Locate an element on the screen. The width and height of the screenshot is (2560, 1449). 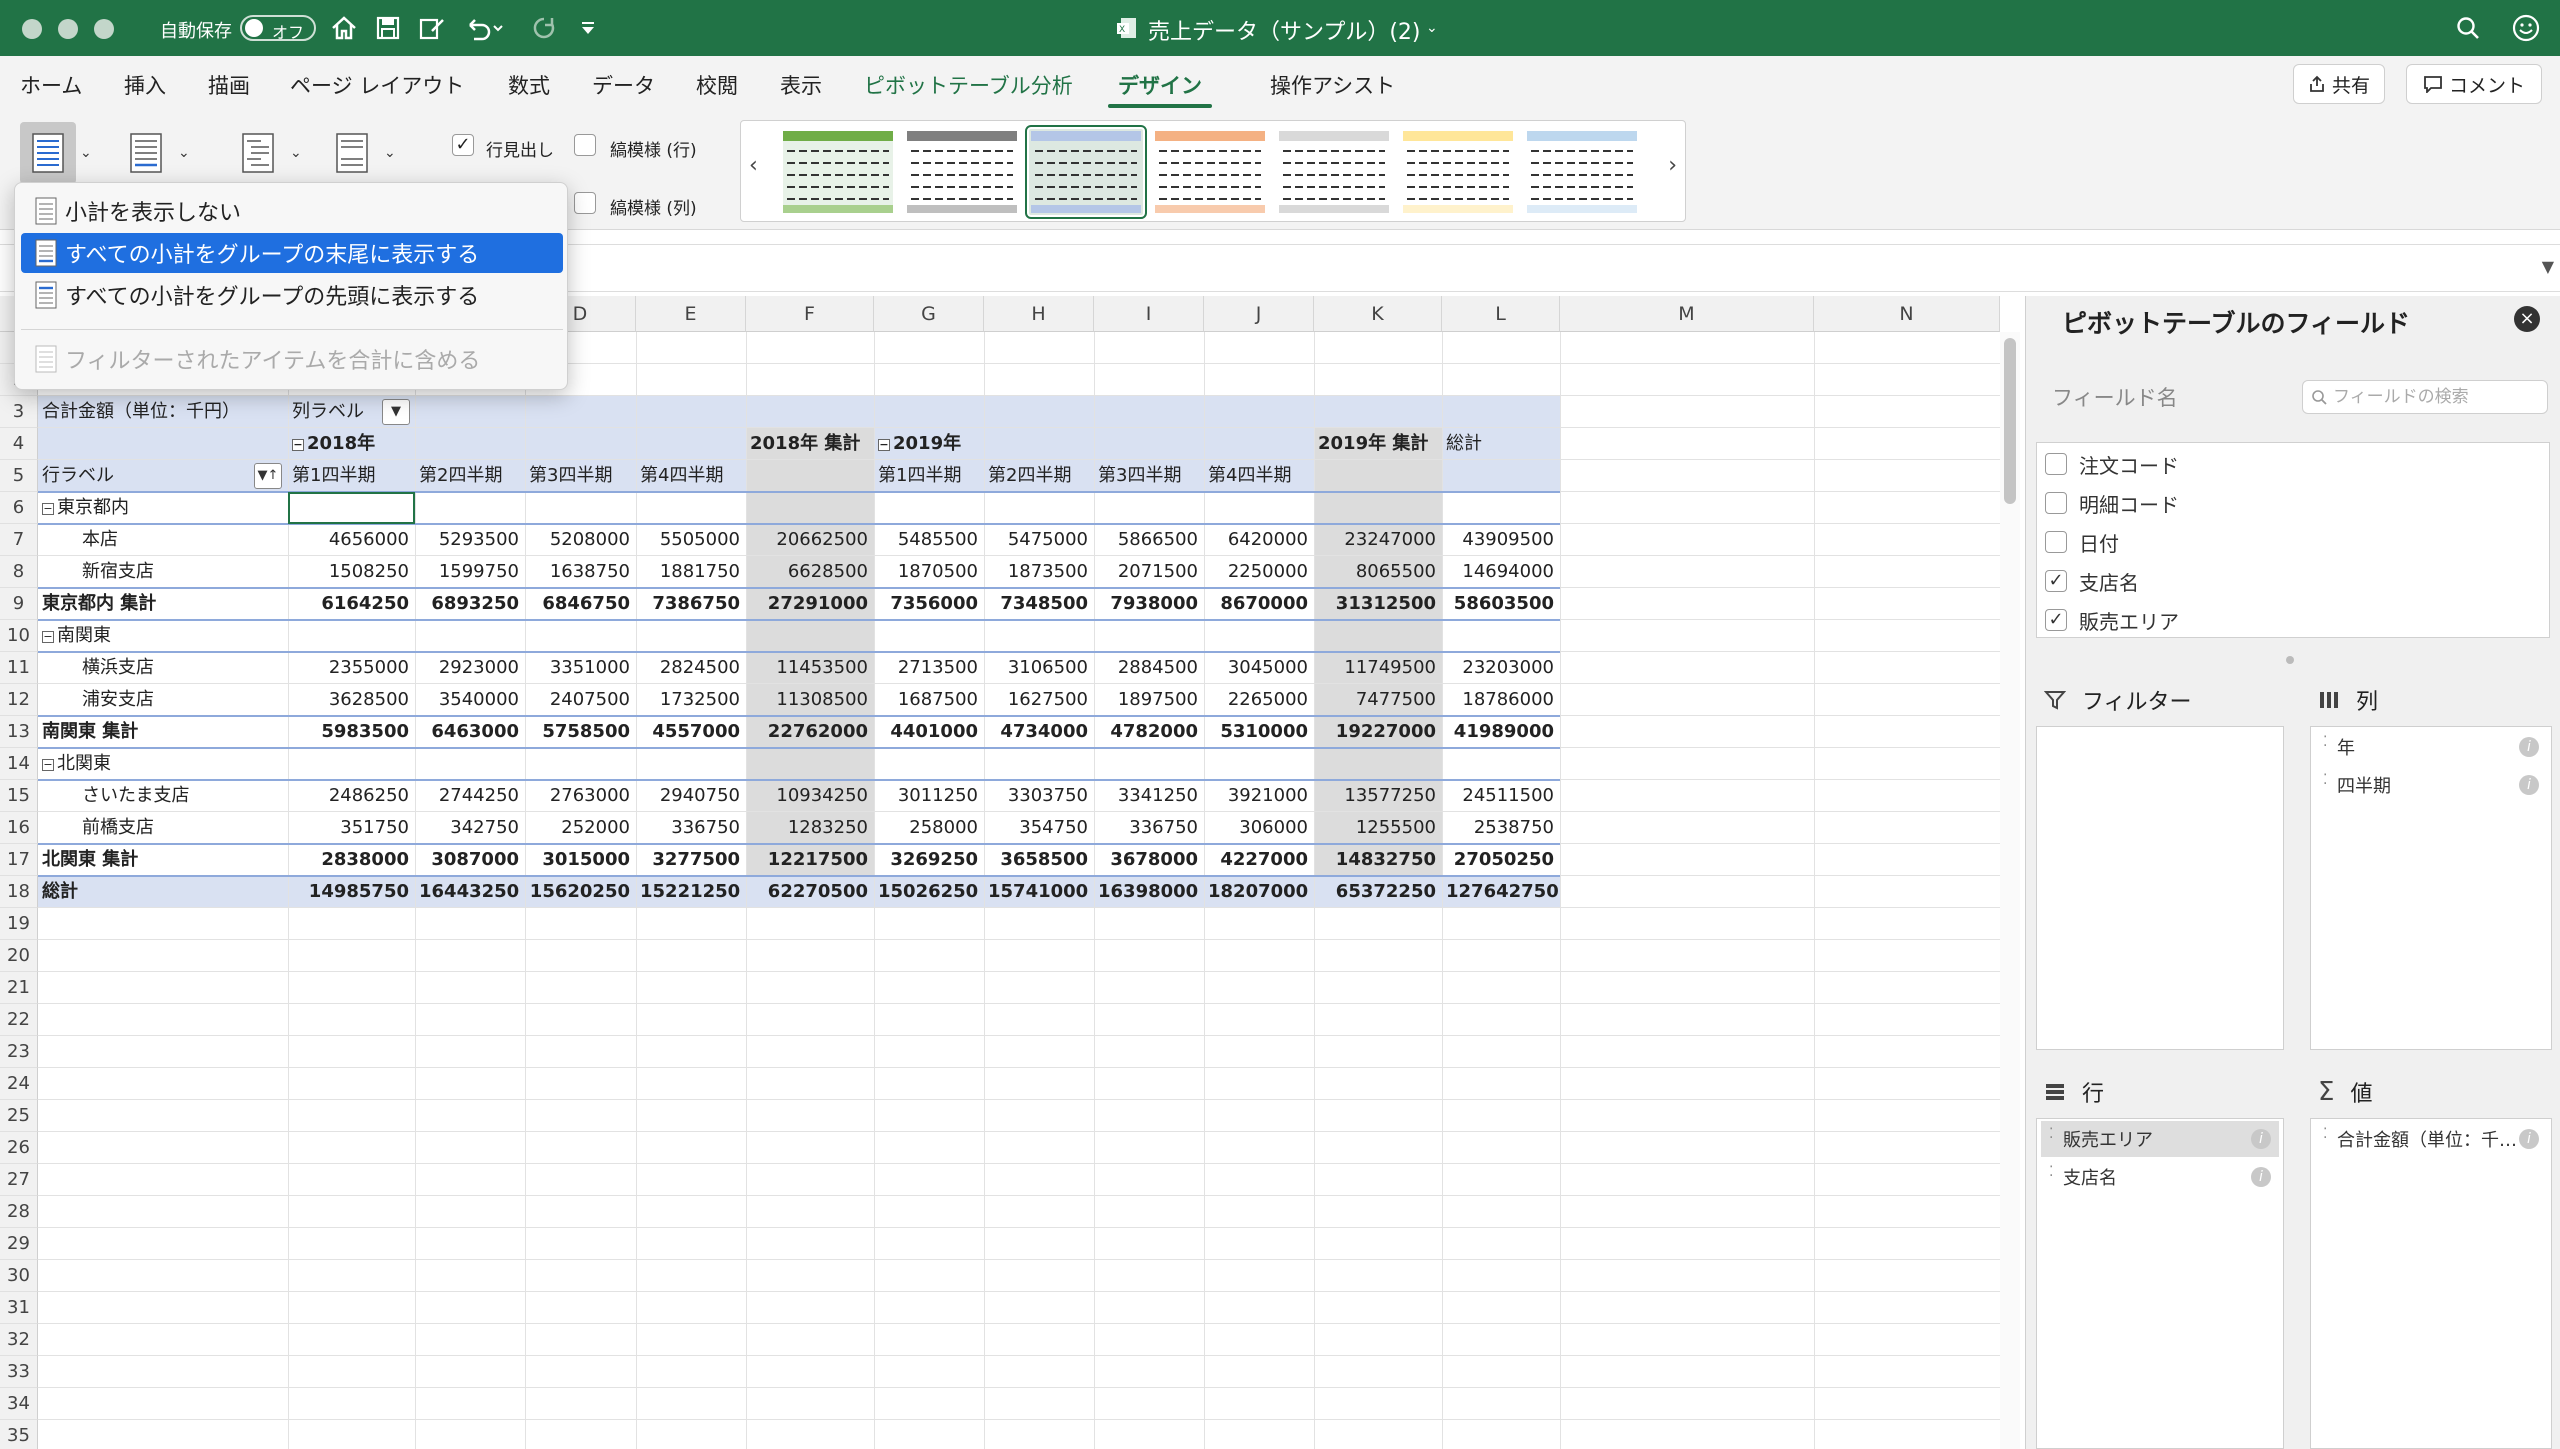
value-cell: 3087000 is located at coordinates (472, 860).